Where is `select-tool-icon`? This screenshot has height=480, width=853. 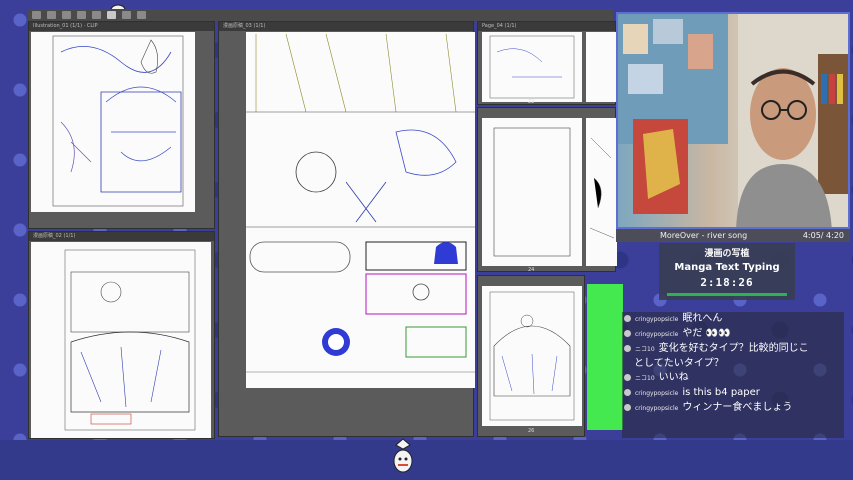
select-tool-icon is located at coordinates (141, 15).